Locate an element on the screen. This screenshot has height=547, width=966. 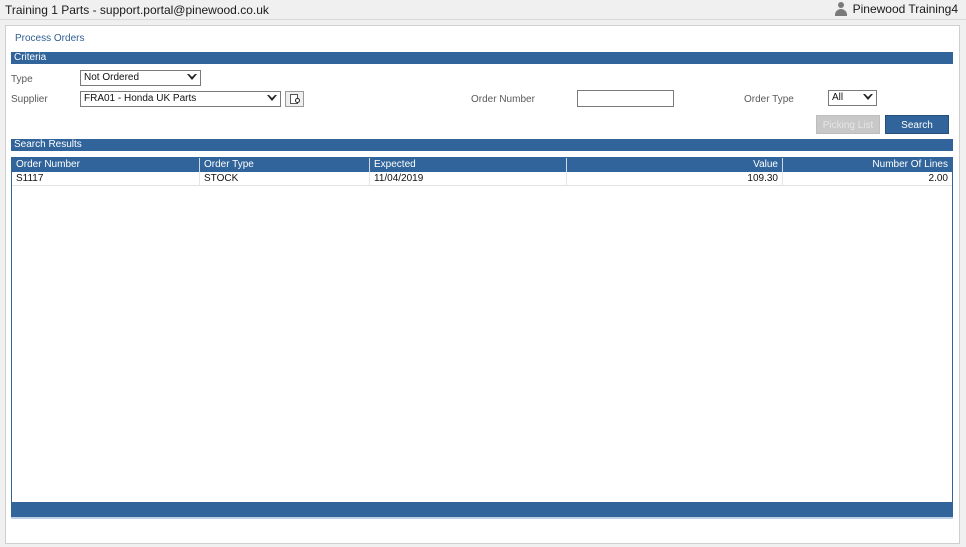
cell-order-type: STOCK is located at coordinates (285, 179).